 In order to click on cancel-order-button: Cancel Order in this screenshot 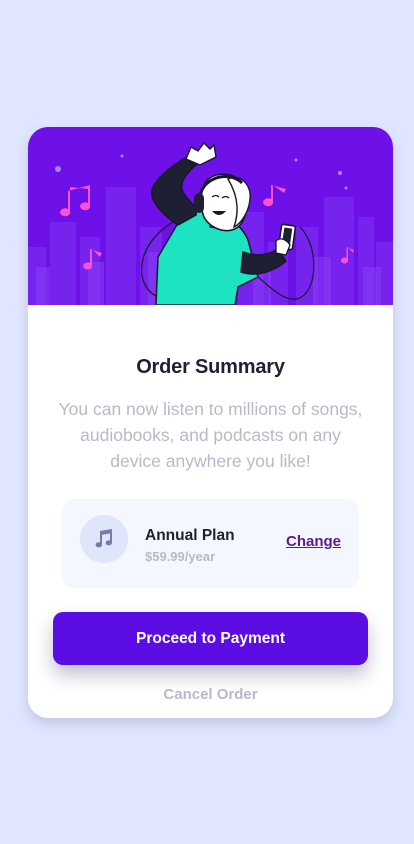, I will do `click(210, 694)`.